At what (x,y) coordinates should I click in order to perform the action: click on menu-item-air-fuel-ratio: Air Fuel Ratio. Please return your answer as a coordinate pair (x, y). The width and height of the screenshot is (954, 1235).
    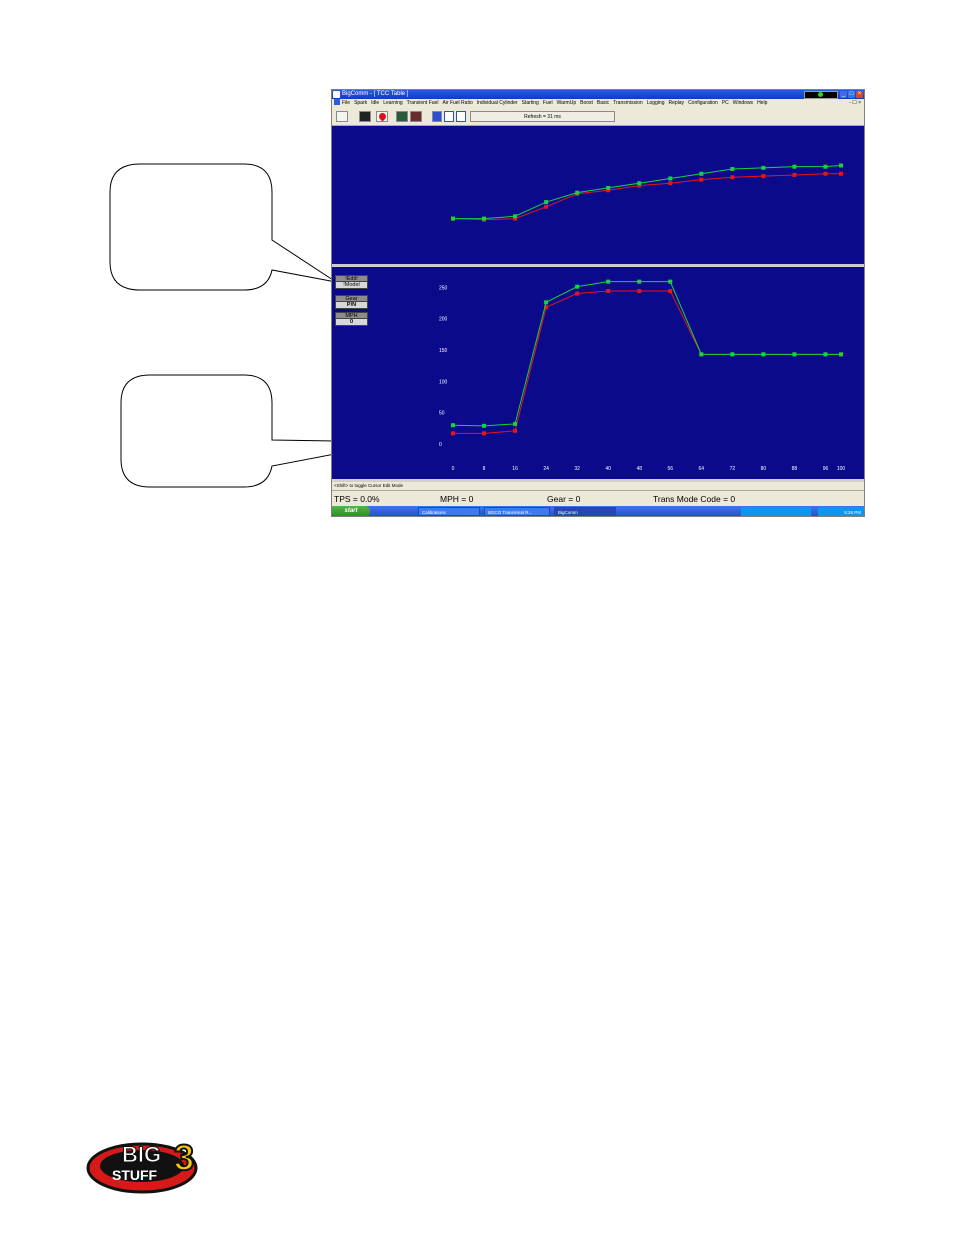
    Looking at the image, I should click on (457, 103).